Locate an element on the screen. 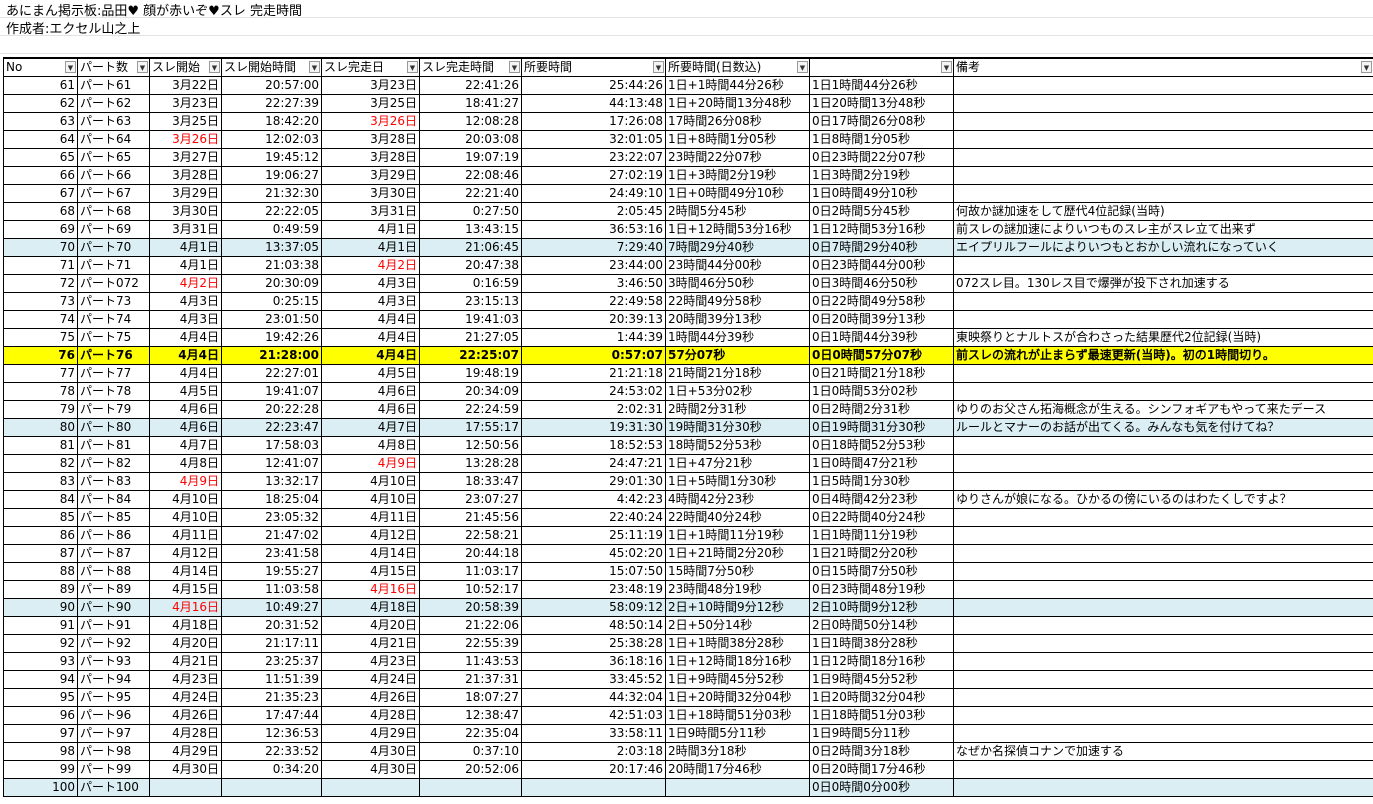 The image size is (1373, 804). cell-end-date: 4月9日 is located at coordinates (370, 463).